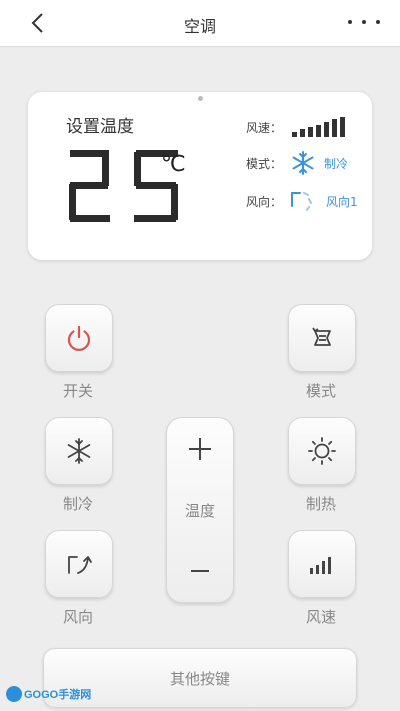  What do you see at coordinates (320, 504) in the screenshot?
I see `heat-label: 制热` at bounding box center [320, 504].